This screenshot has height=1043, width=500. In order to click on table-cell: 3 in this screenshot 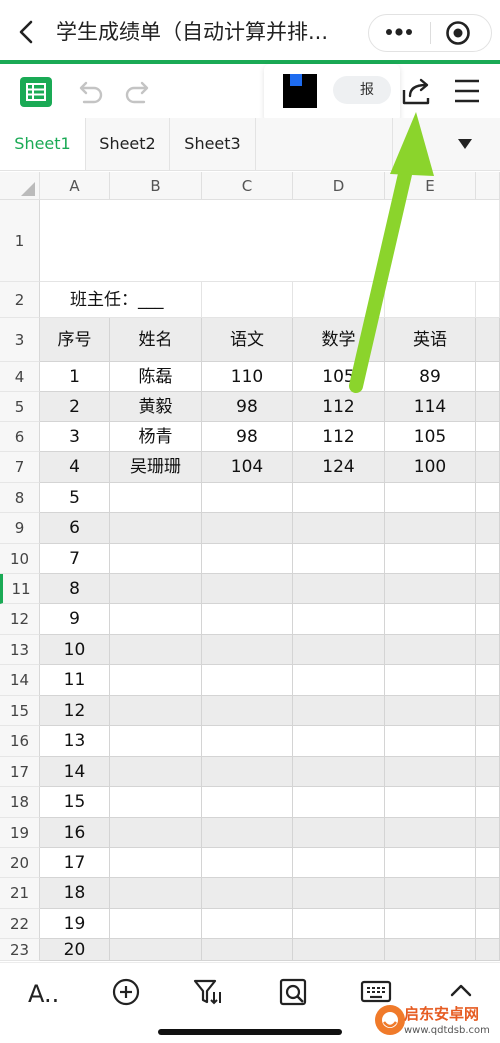, I will do `click(75, 437)`.